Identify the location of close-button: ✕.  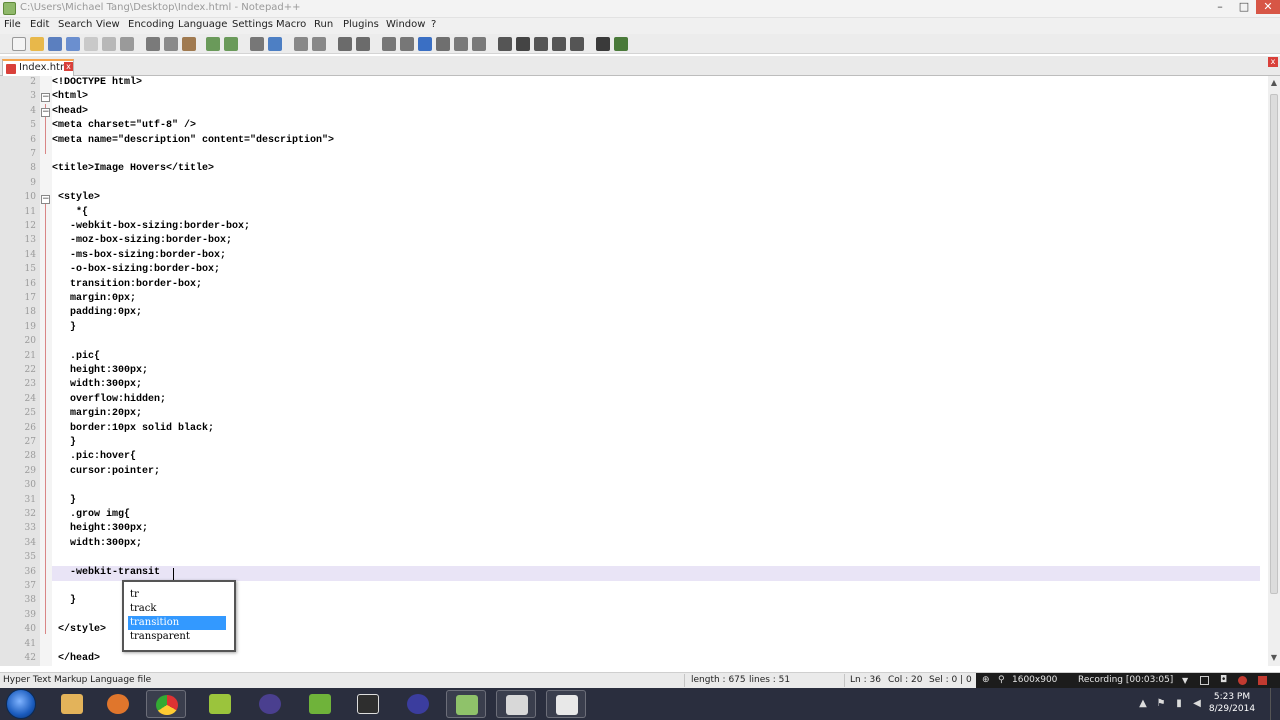
(1268, 7).